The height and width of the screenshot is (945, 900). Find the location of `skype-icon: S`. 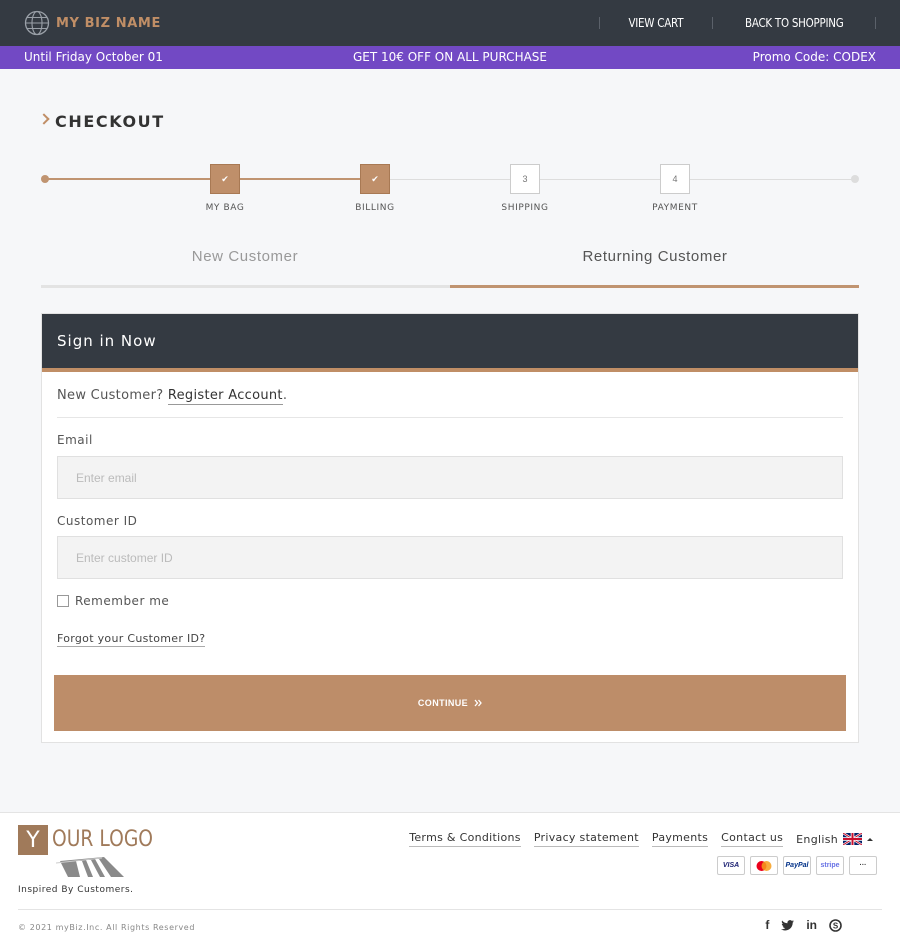

skype-icon: S is located at coordinates (835, 925).